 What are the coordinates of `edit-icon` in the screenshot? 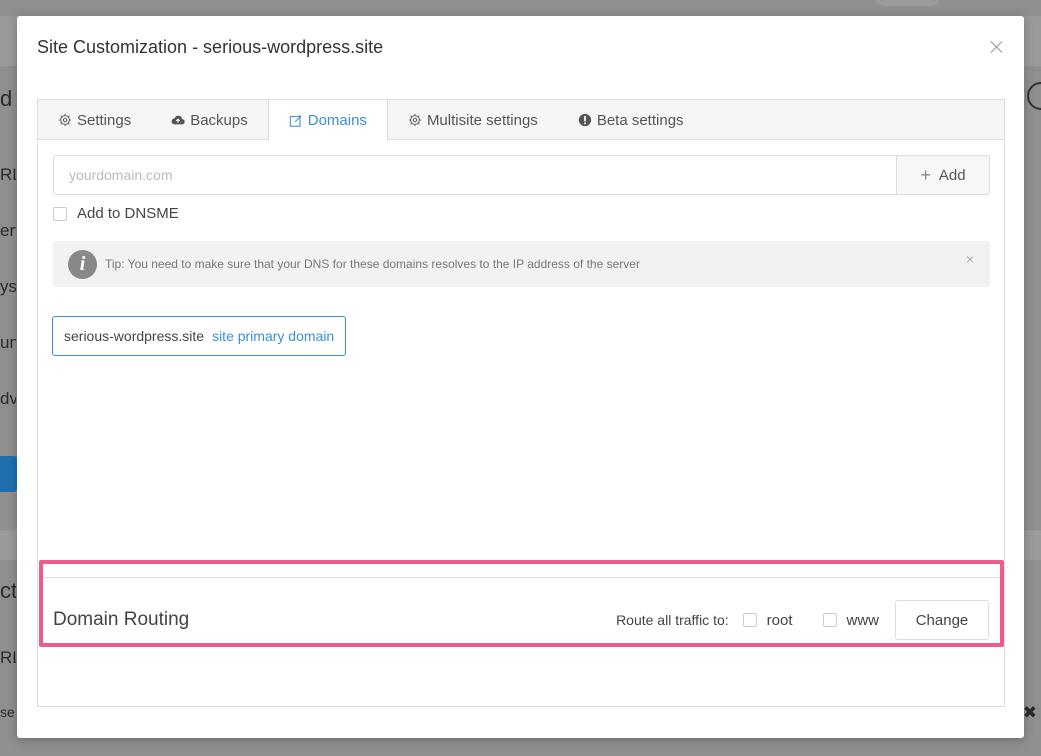 It's located at (296, 121).